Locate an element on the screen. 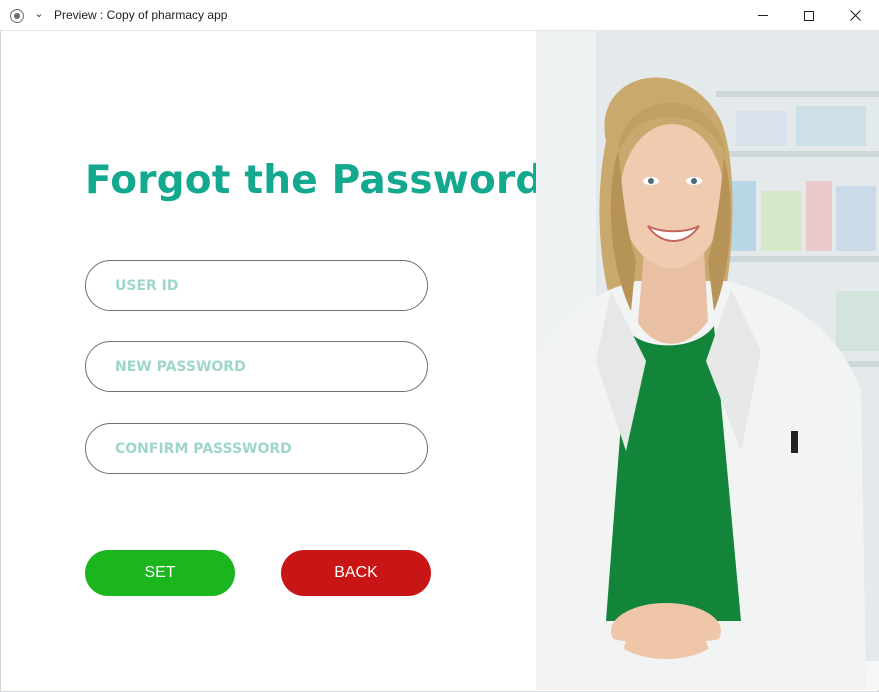 The width and height of the screenshot is (879, 692). maximize-icon is located at coordinates (809, 15).